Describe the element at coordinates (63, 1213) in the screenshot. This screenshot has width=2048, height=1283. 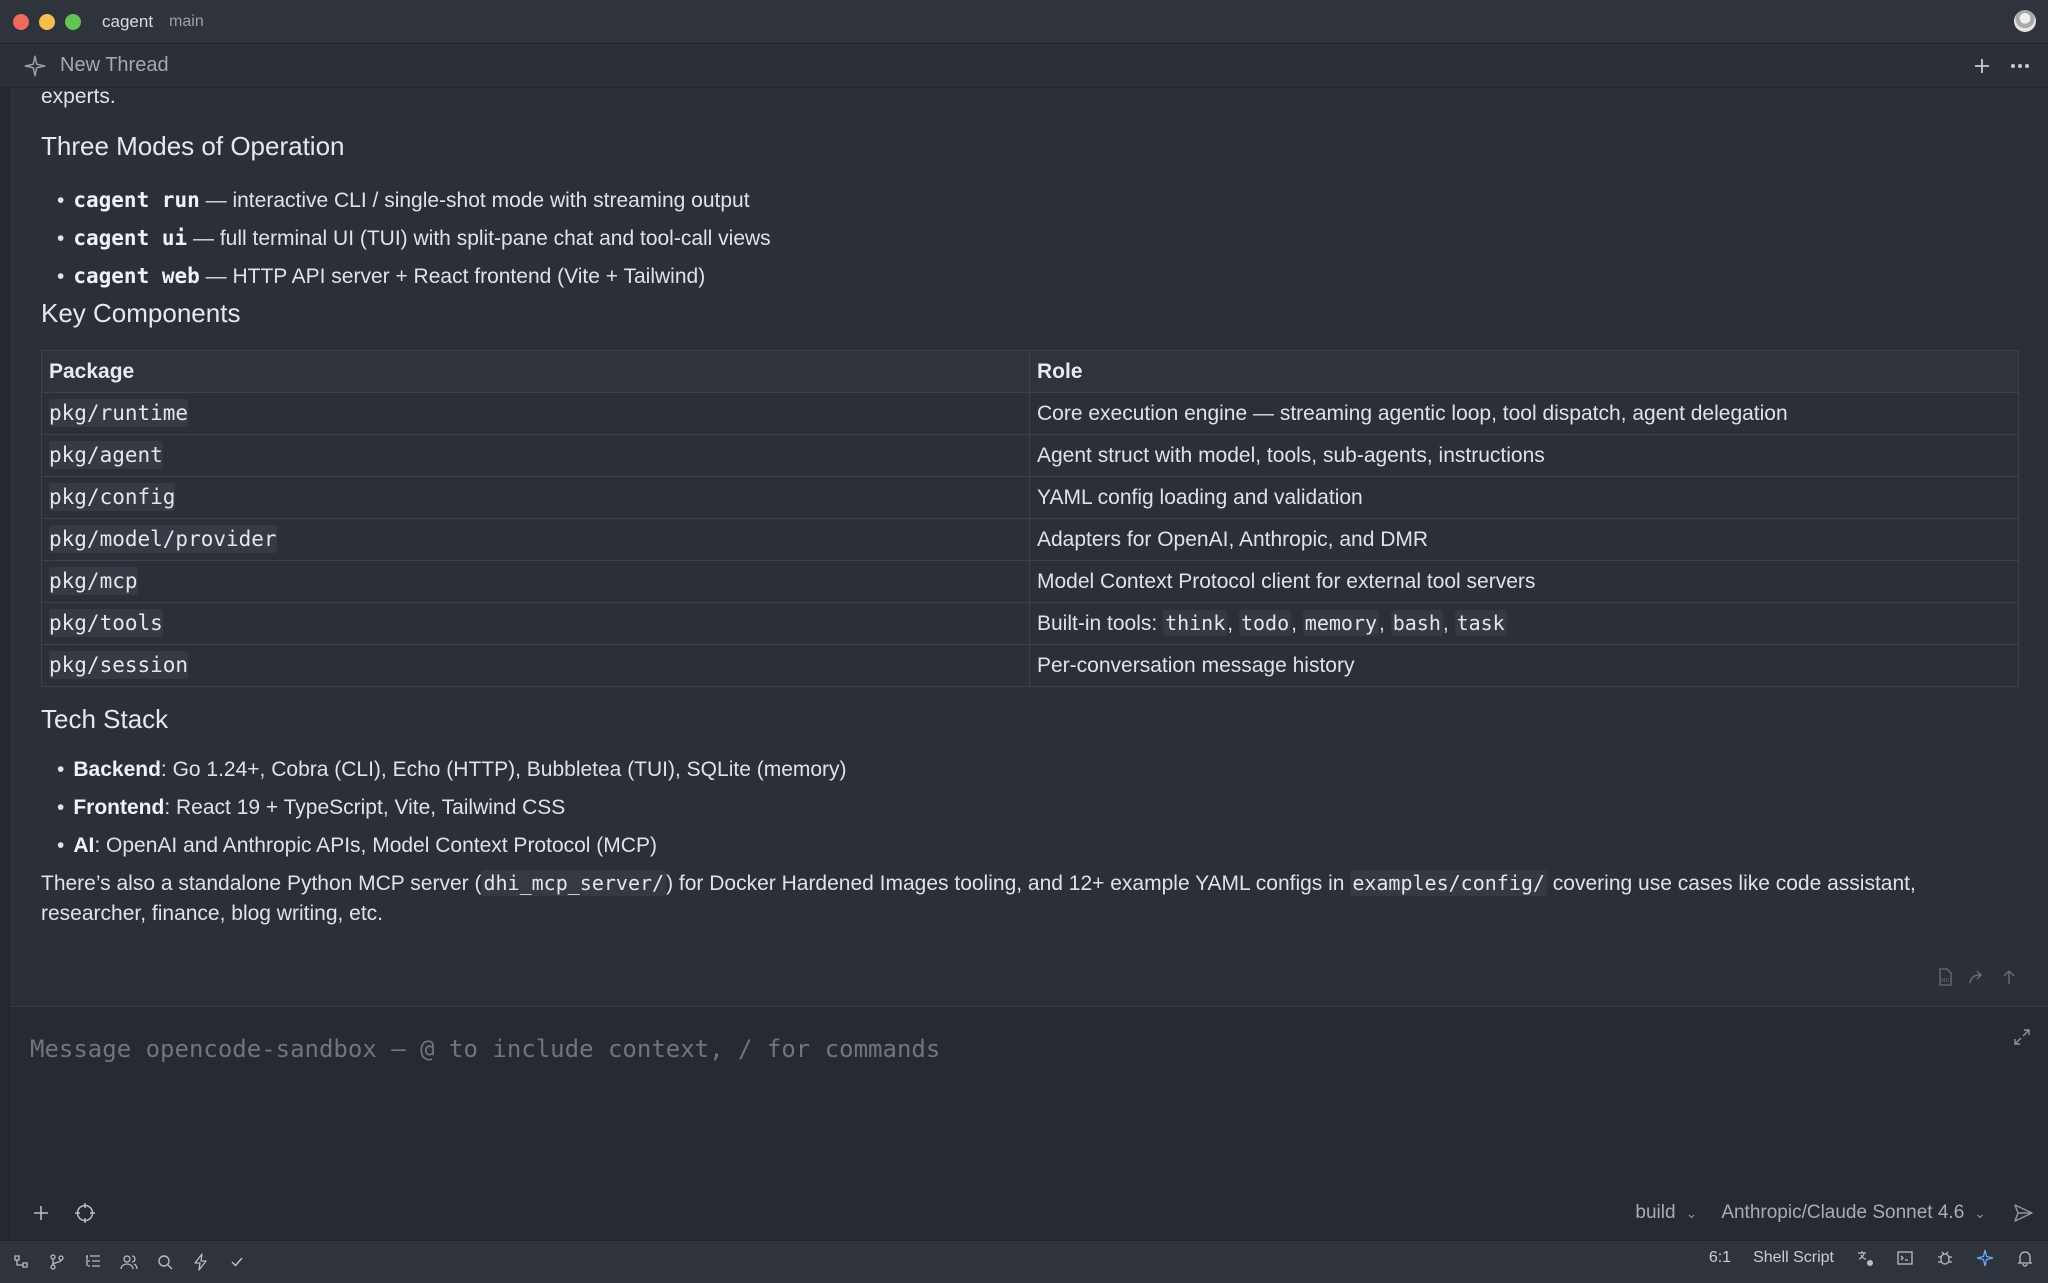
I see `composer-tools` at that location.